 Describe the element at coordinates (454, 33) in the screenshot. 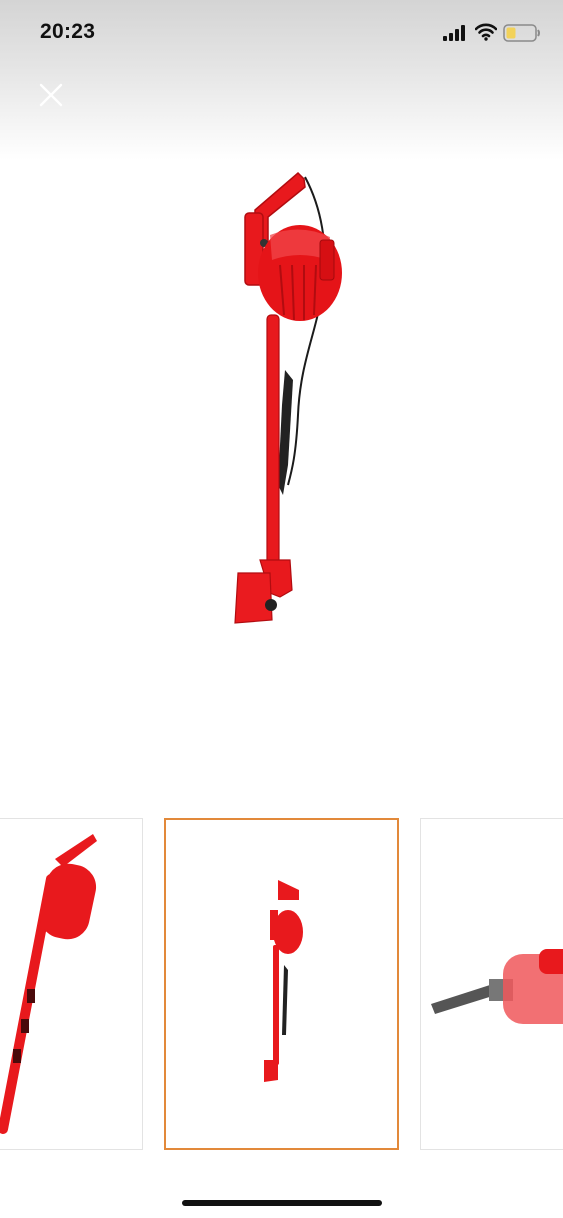

I see `cellular-signal-icon` at that location.